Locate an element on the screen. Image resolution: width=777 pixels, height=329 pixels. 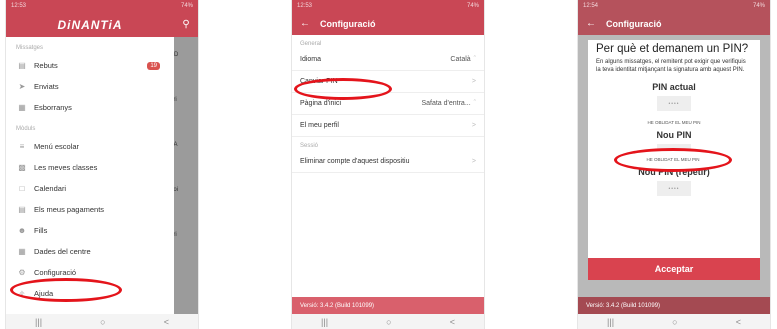
menu-item-label: Menú escolar is located at coordinates (57, 146).